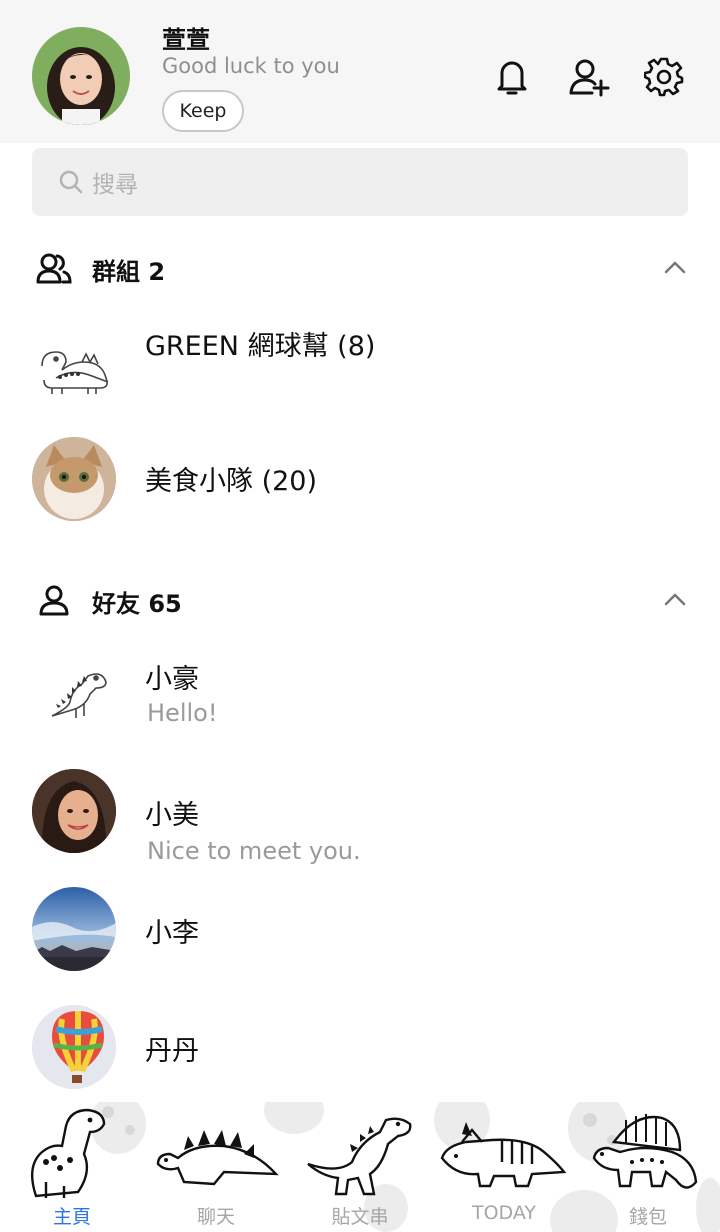  I want to click on list-item-friend: 丹丹, so click(360, 1053).